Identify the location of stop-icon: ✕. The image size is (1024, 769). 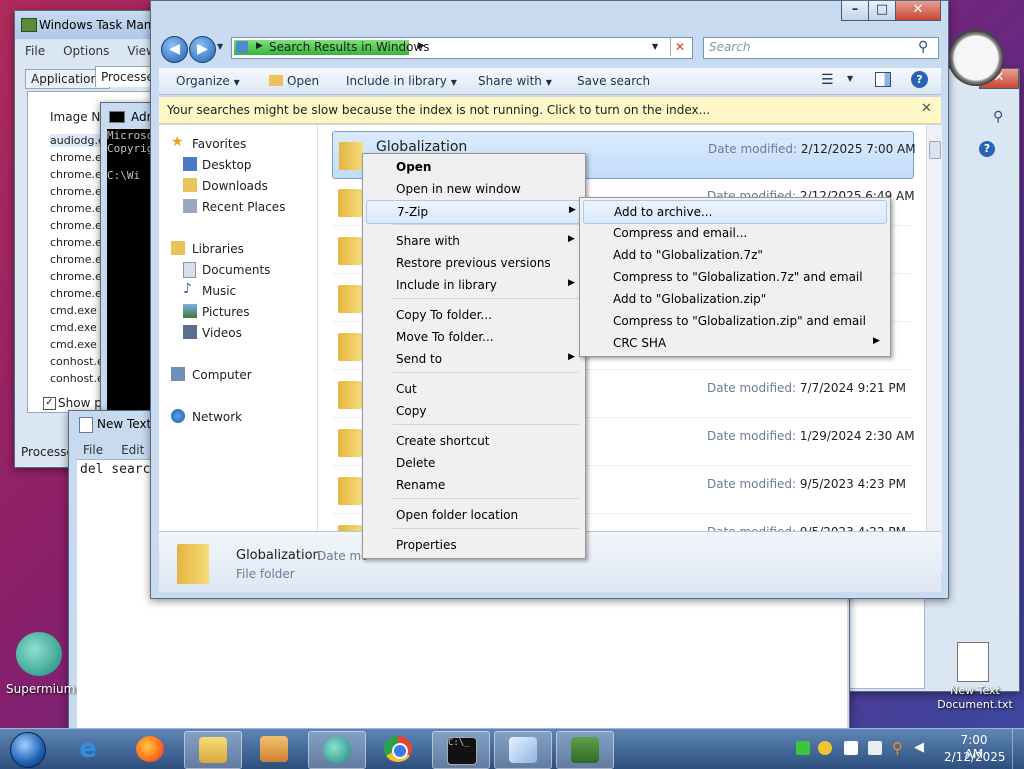
(679, 47).